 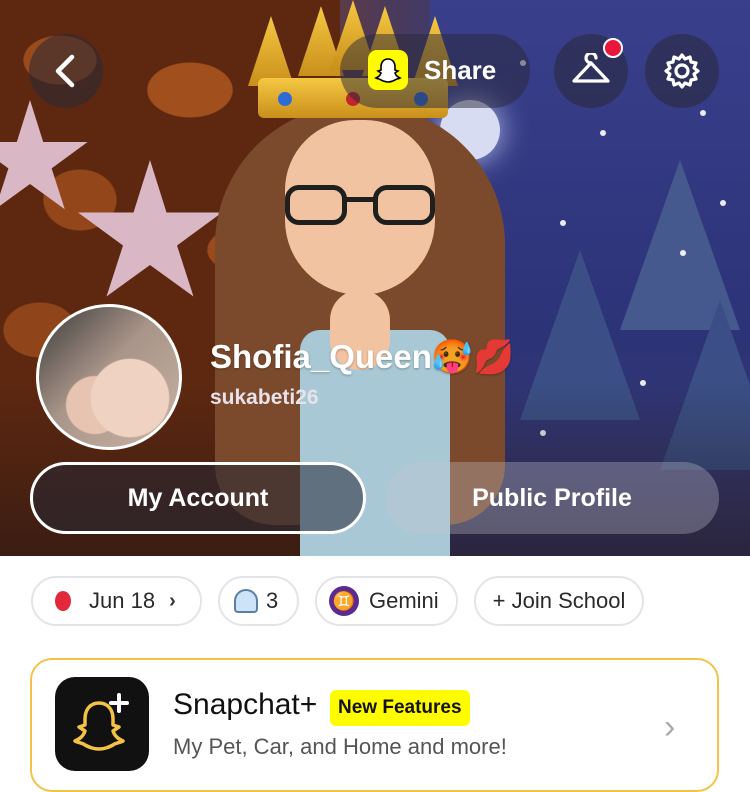 I want to click on join-school-chip: + Join School, so click(x=559, y=601).